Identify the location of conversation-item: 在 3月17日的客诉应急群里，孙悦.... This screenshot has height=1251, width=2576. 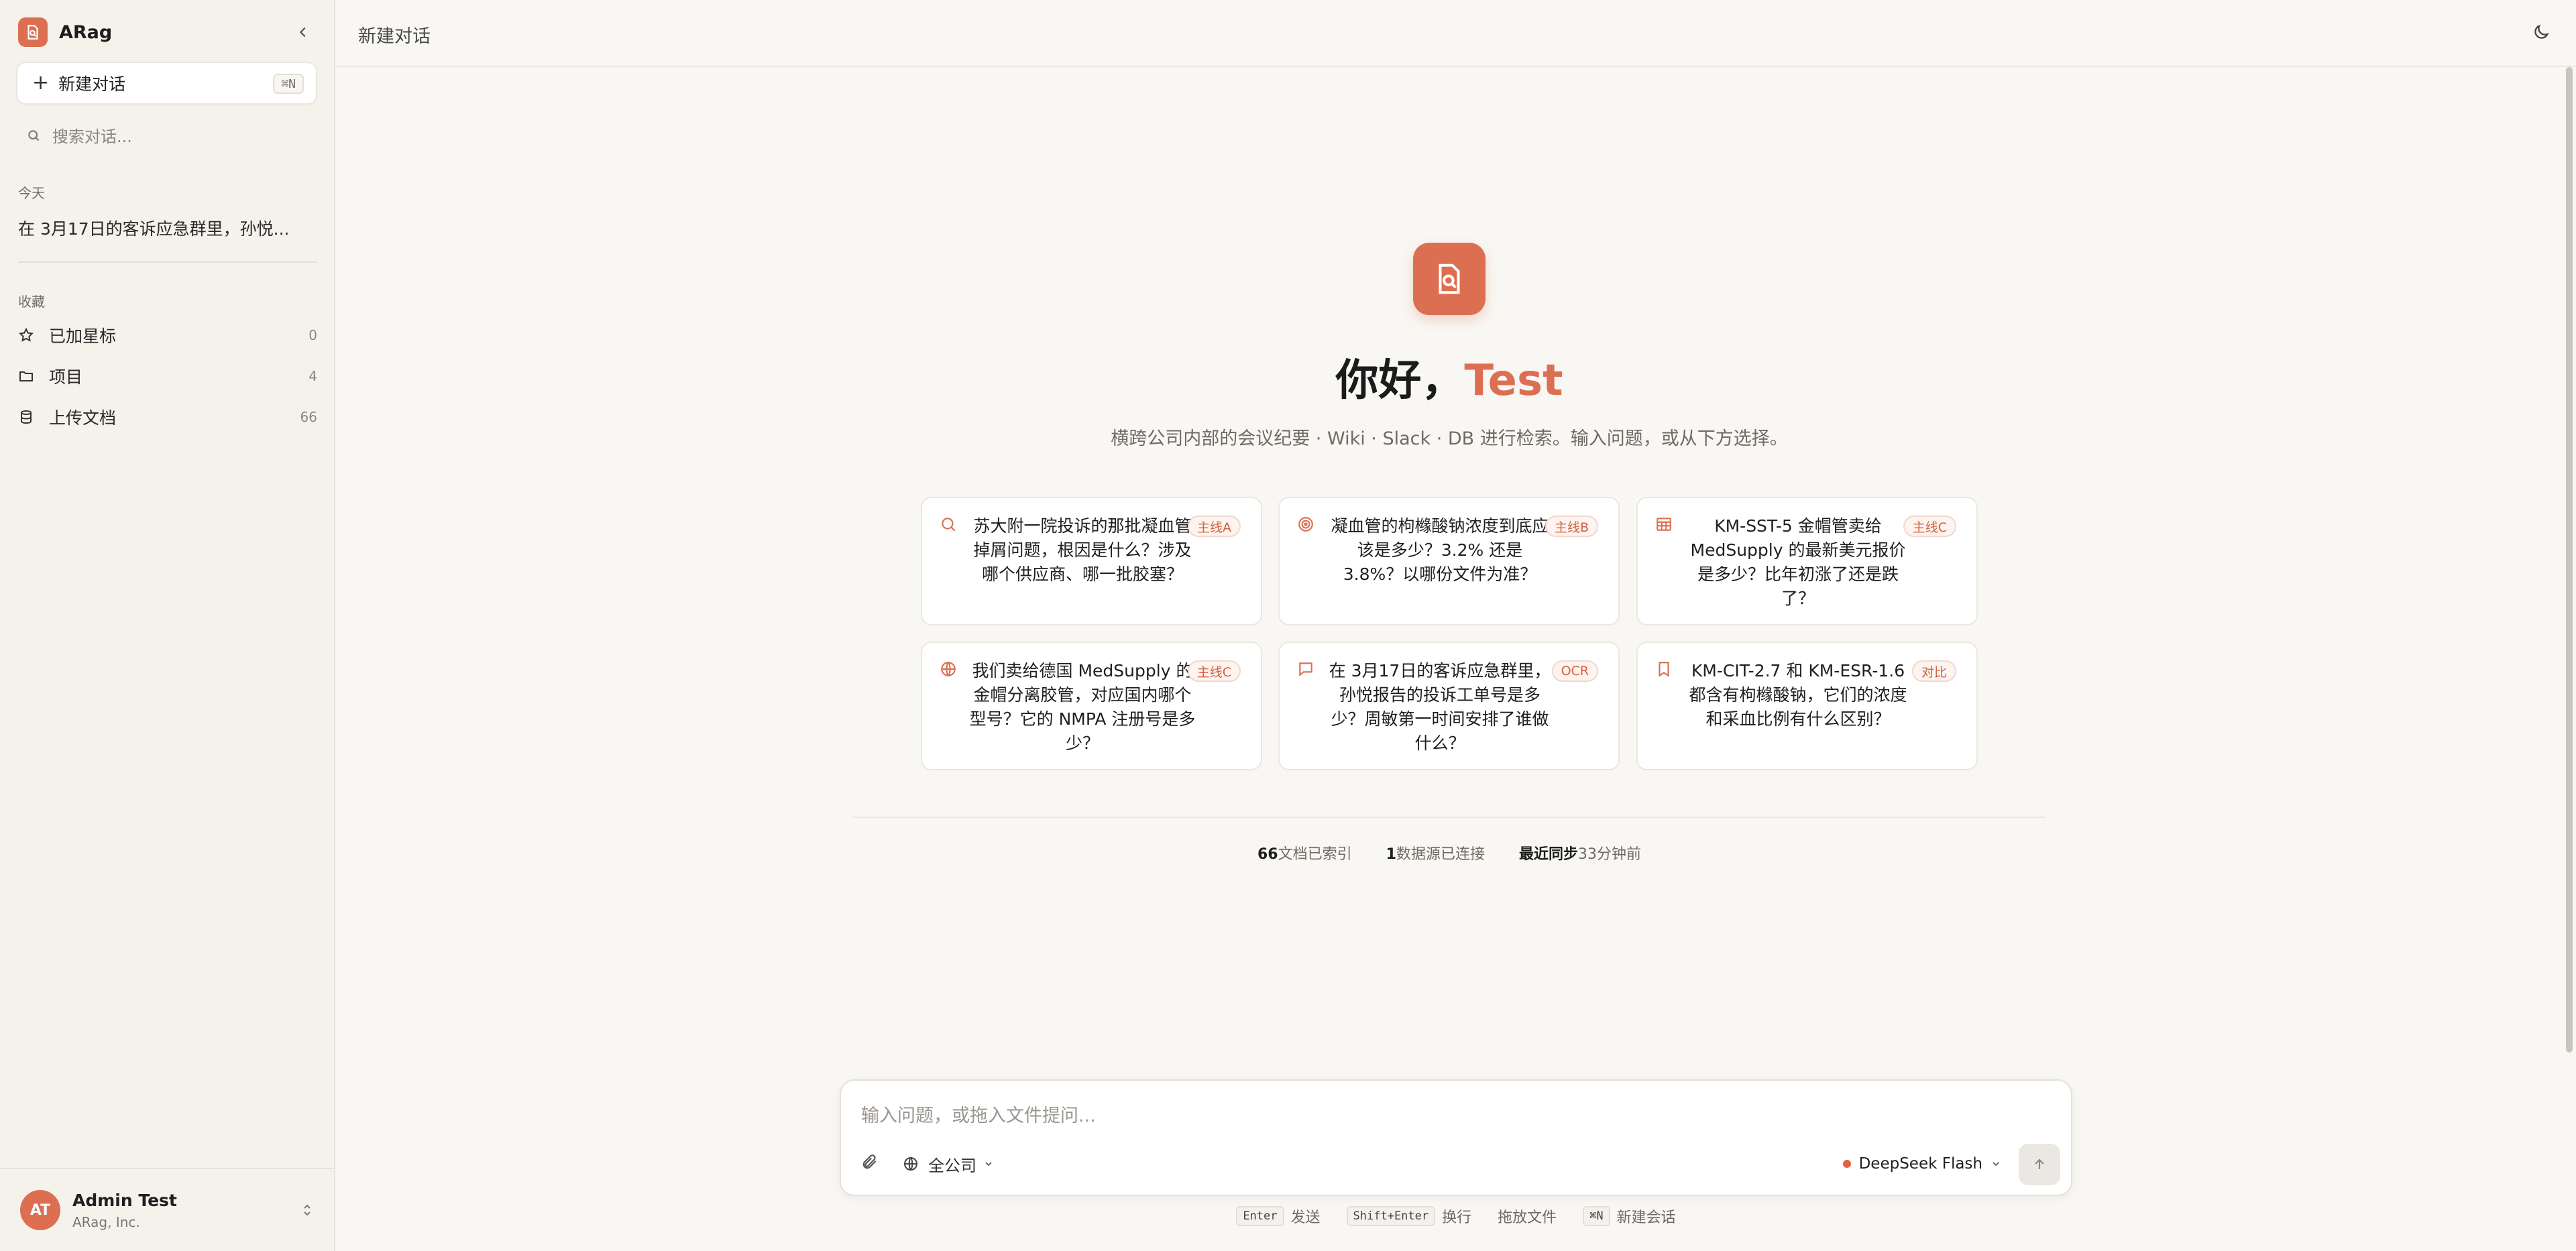
(154, 228).